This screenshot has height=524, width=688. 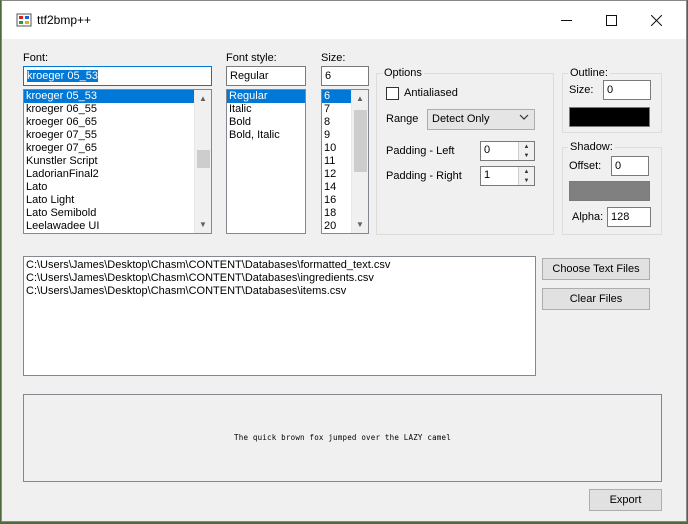 What do you see at coordinates (487, 175) in the screenshot?
I see `padding-right-value: 1` at bounding box center [487, 175].